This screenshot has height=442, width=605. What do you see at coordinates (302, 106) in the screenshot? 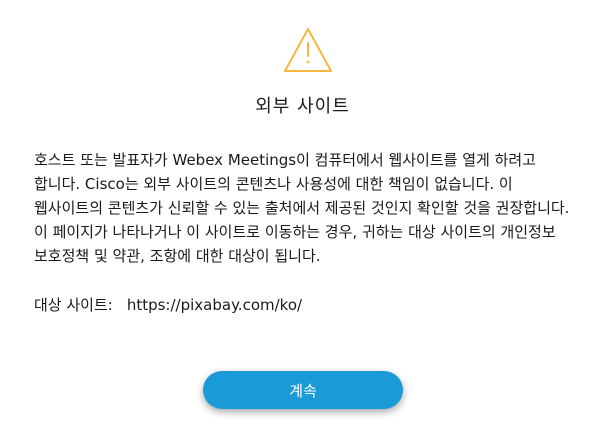
I see `dialog-title: 외부 사이트` at bounding box center [302, 106].